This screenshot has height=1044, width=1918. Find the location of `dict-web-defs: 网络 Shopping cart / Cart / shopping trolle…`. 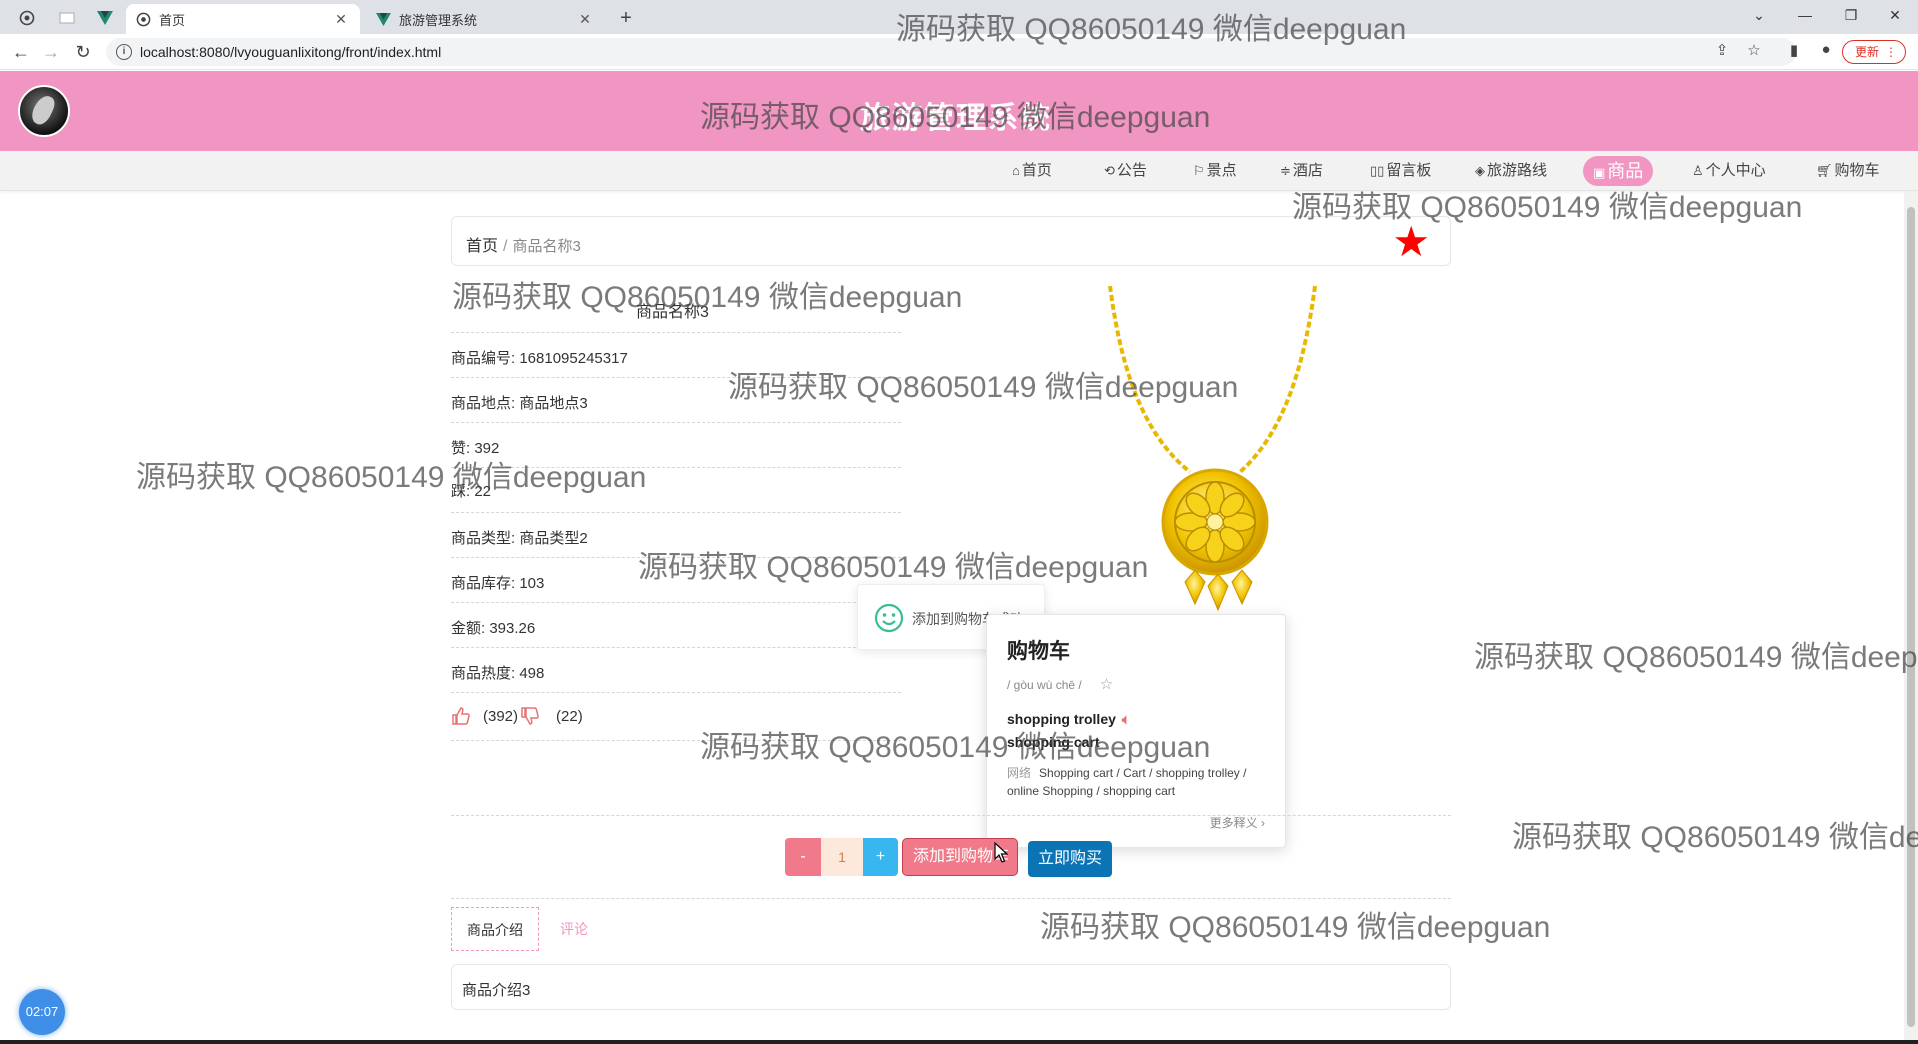

dict-web-defs: 网络 Shopping cart / Cart / shopping trolle… is located at coordinates (1136, 782).